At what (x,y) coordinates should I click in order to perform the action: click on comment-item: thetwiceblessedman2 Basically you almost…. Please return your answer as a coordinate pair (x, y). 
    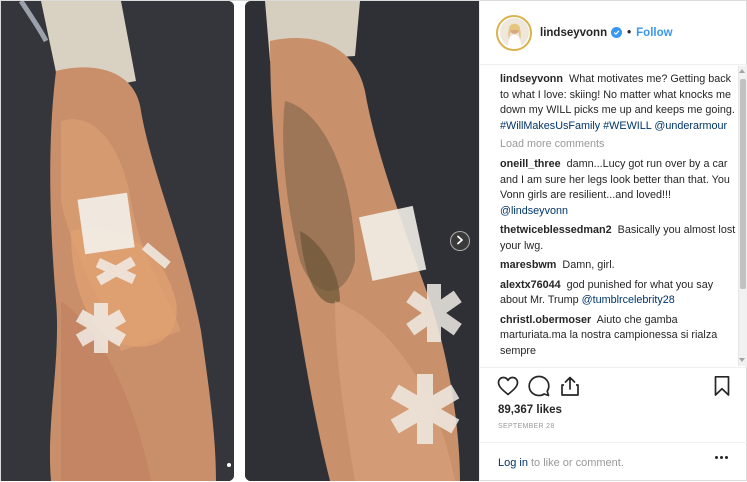
    Looking at the image, I should click on (618, 238).